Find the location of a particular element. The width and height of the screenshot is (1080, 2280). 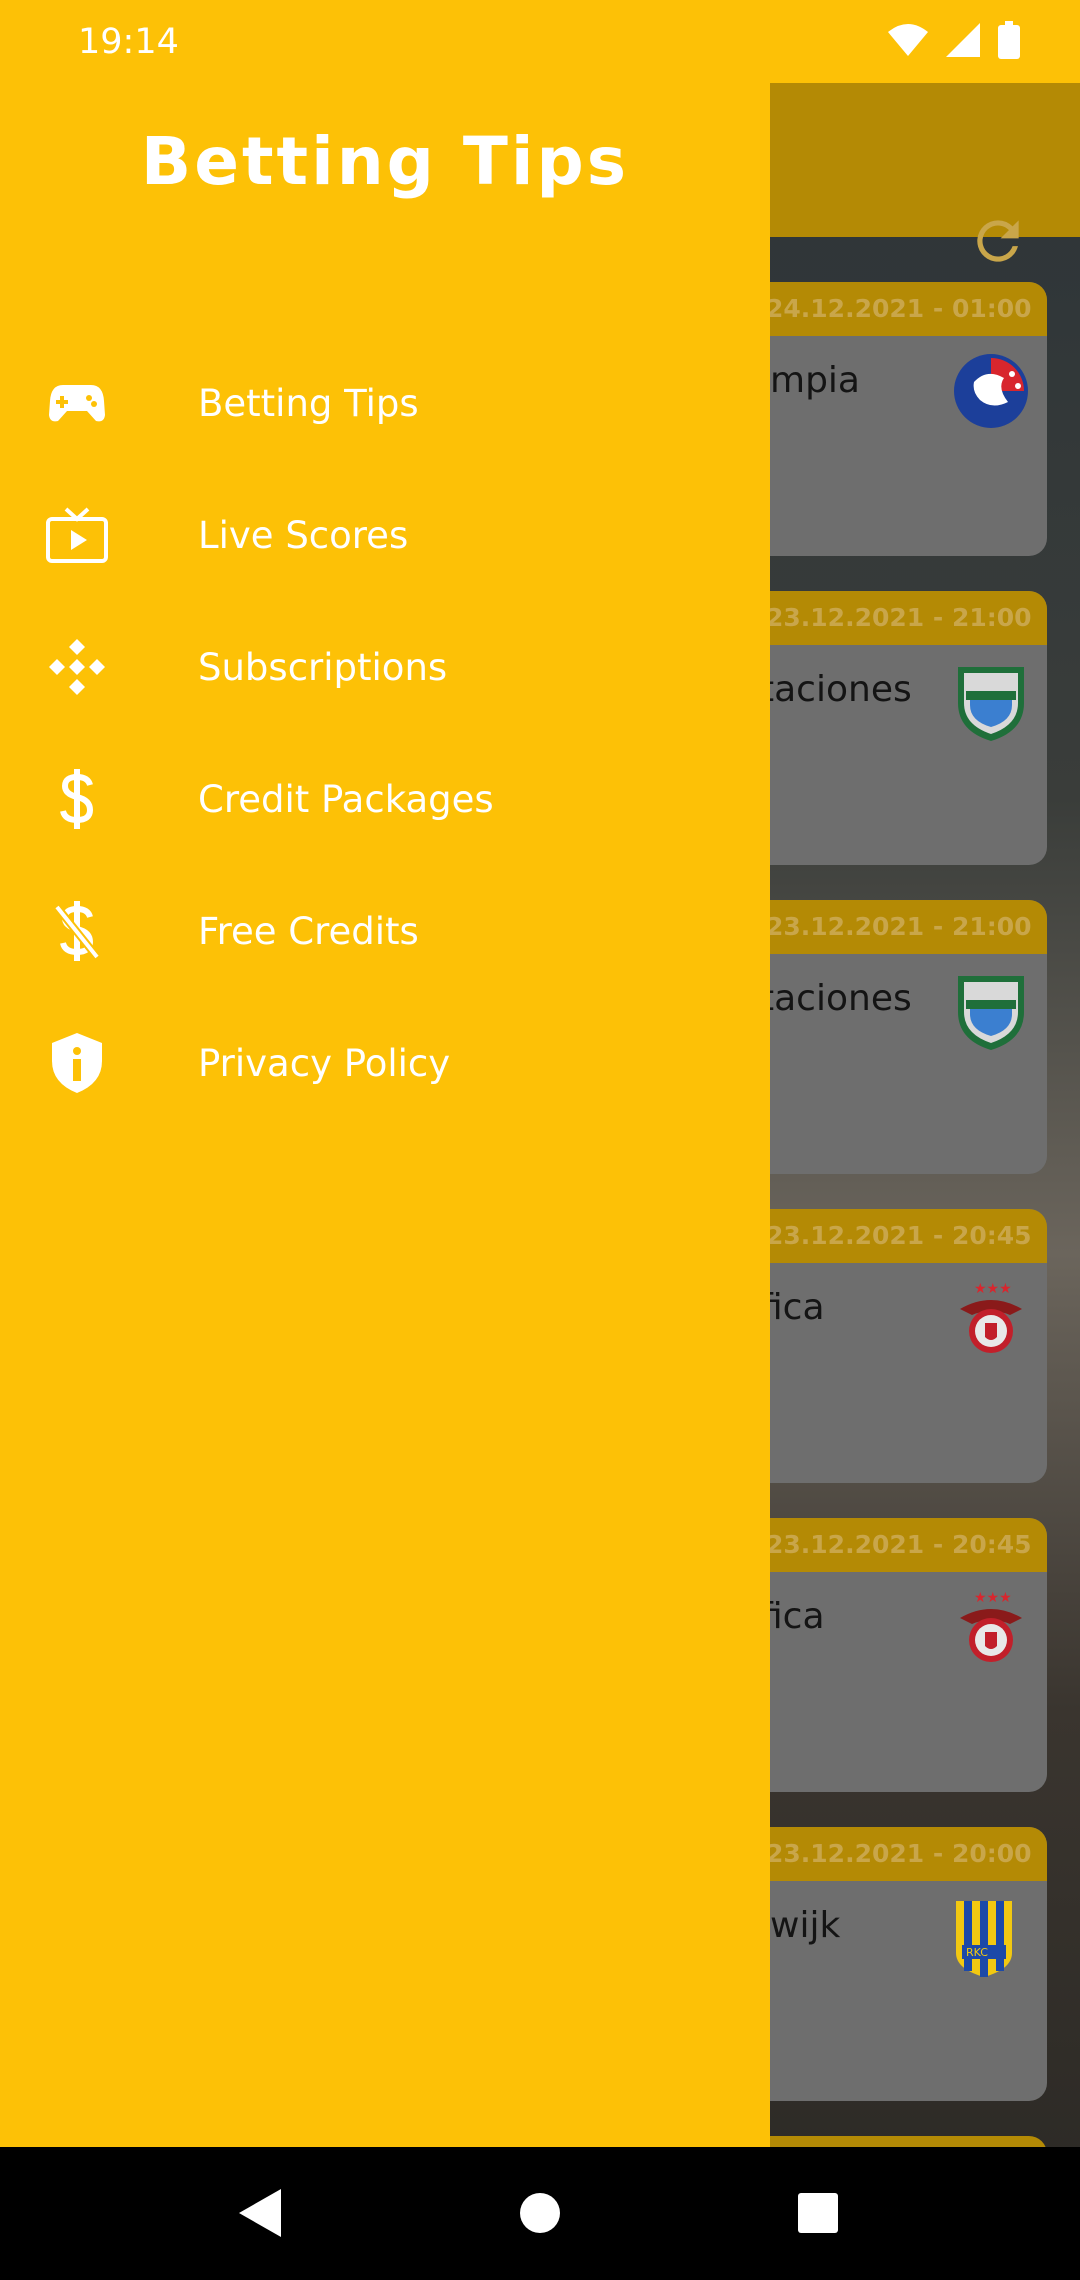

tv-icon is located at coordinates (77, 535).